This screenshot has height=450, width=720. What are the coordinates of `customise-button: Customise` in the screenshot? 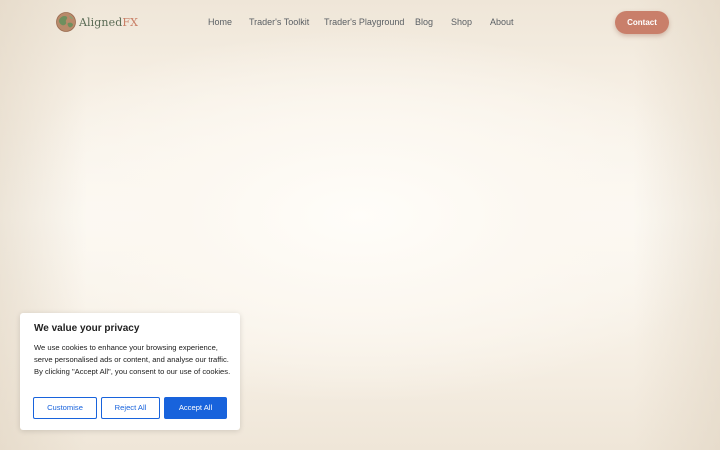 It's located at (65, 408).